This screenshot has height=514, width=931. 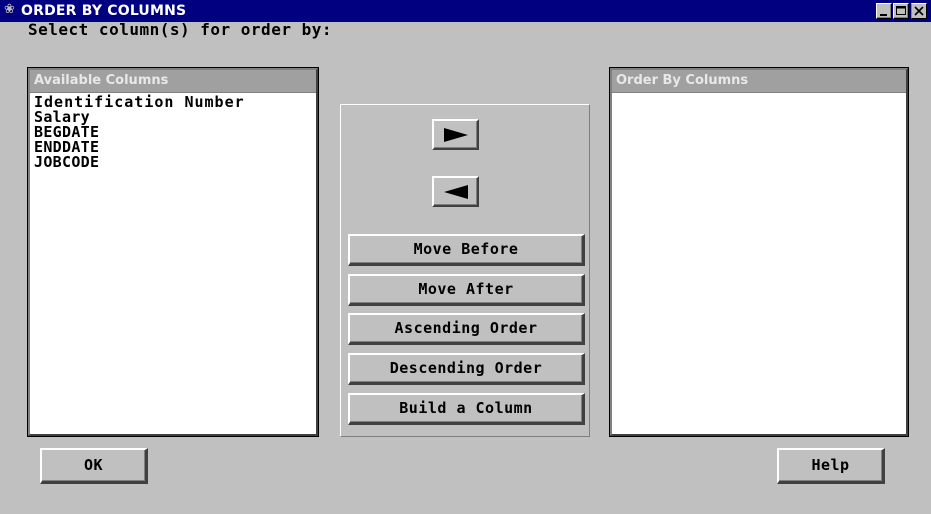 I want to click on window-title: ORDER BY COLUMNS, so click(x=104, y=11).